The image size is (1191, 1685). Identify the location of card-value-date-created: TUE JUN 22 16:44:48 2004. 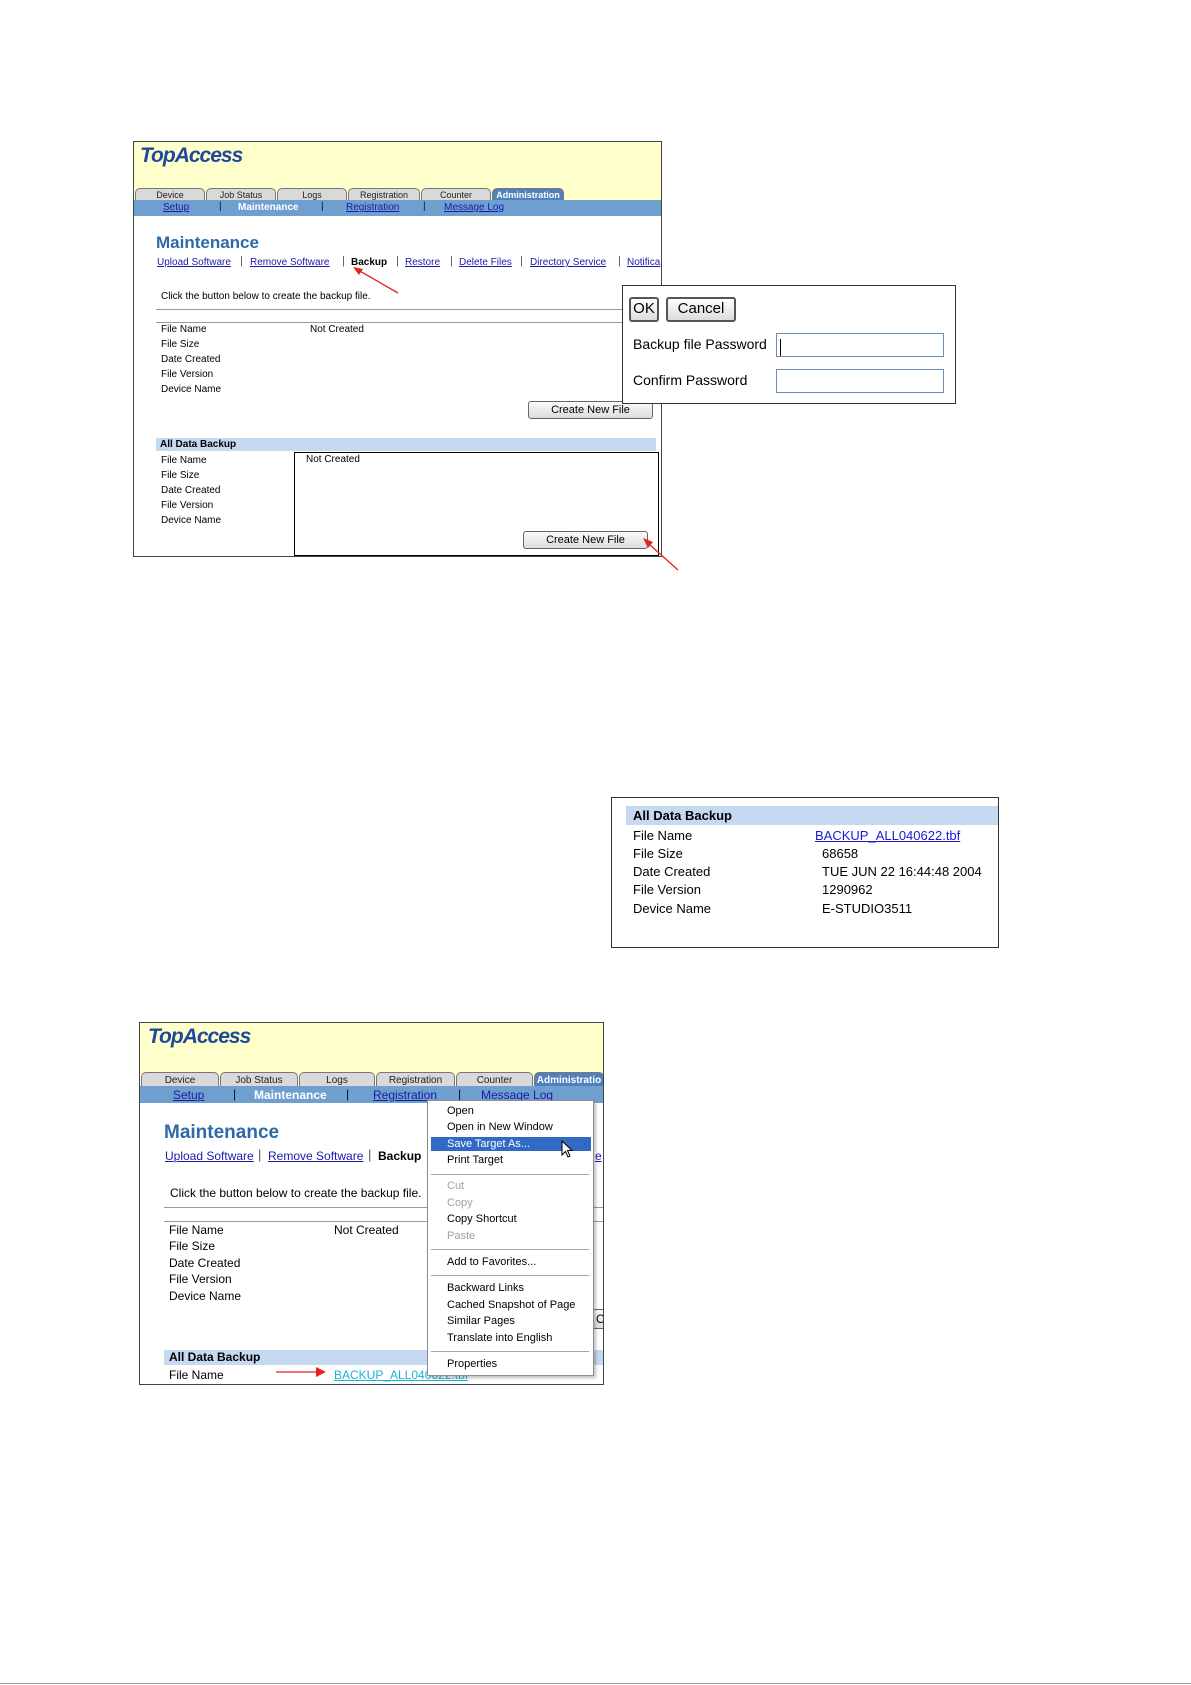
(902, 871).